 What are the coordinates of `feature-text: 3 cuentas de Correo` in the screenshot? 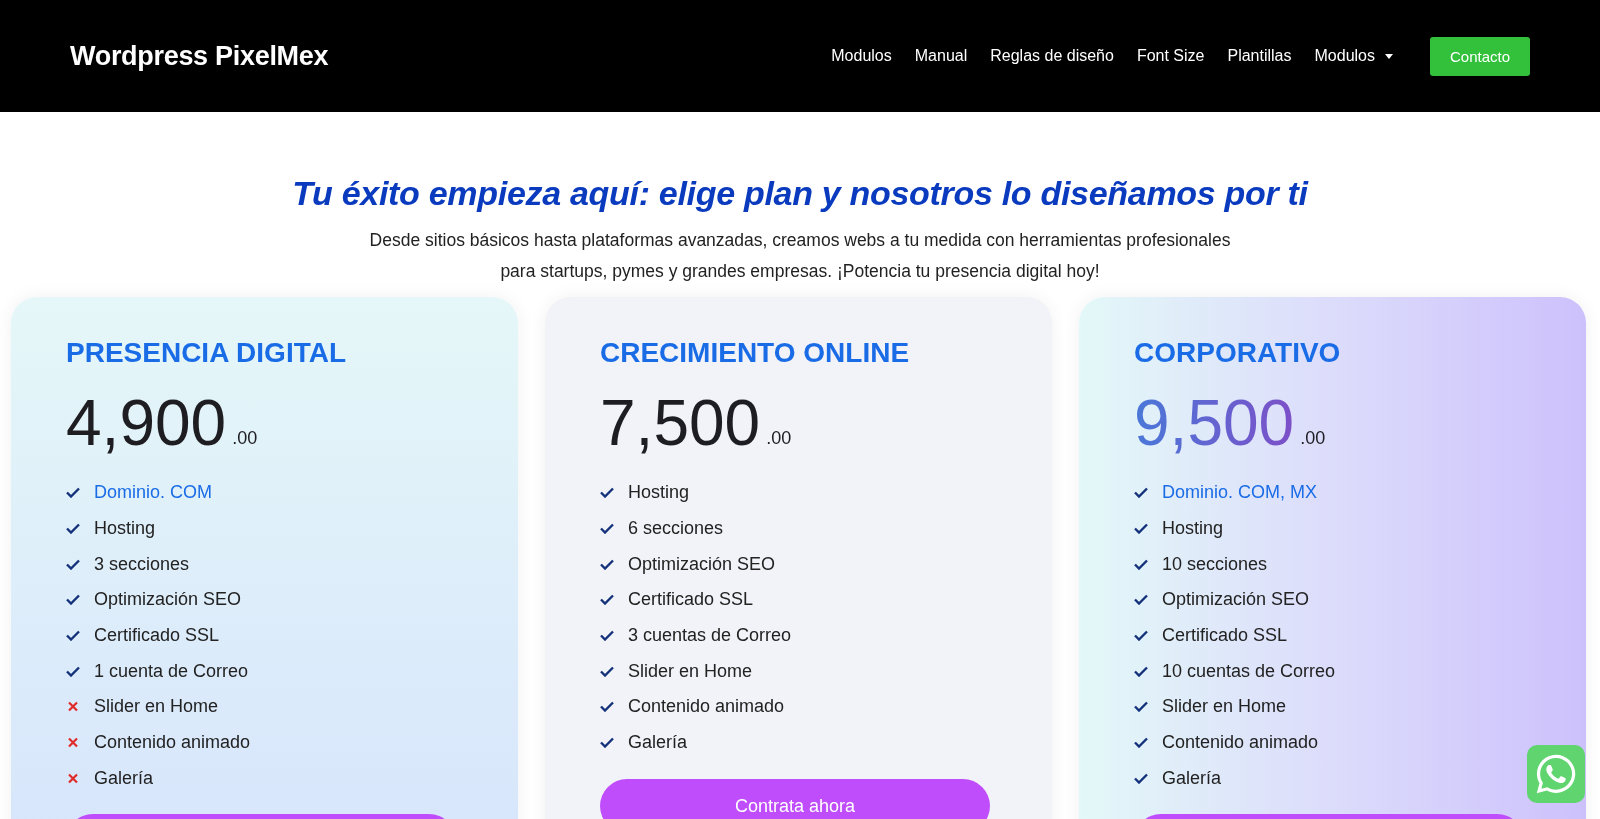 It's located at (710, 636).